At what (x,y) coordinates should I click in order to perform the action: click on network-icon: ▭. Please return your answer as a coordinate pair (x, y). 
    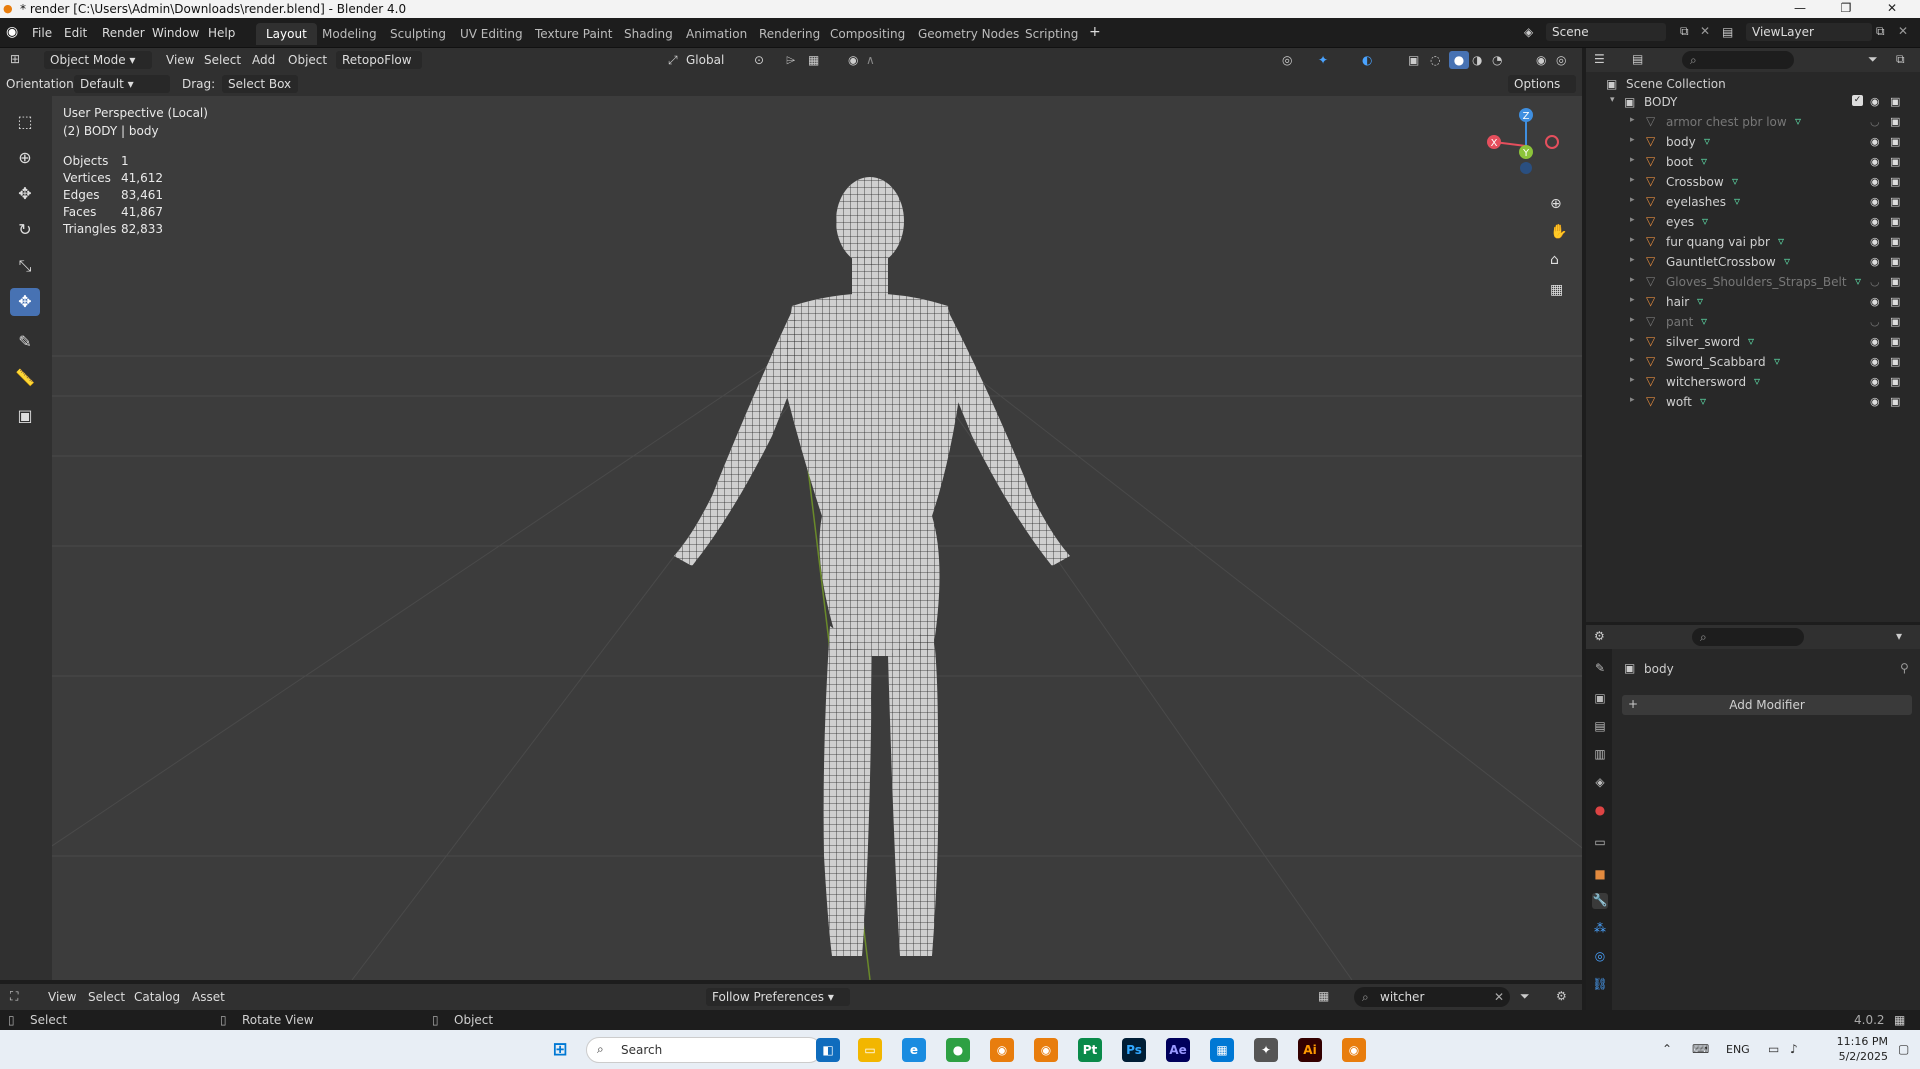
    Looking at the image, I should click on (1773, 1049).